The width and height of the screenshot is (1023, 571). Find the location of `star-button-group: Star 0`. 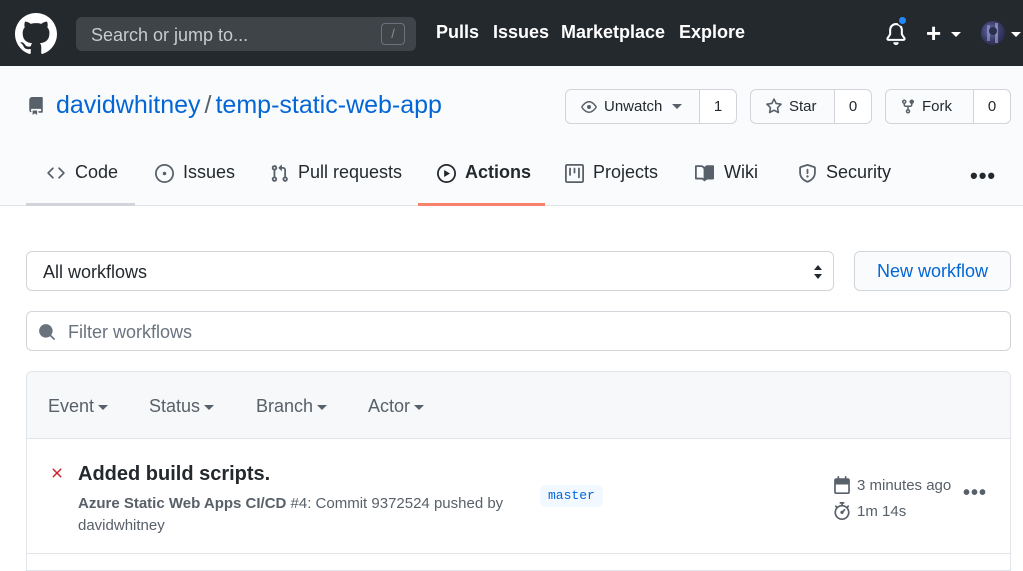

star-button-group: Star 0 is located at coordinates (811, 106).